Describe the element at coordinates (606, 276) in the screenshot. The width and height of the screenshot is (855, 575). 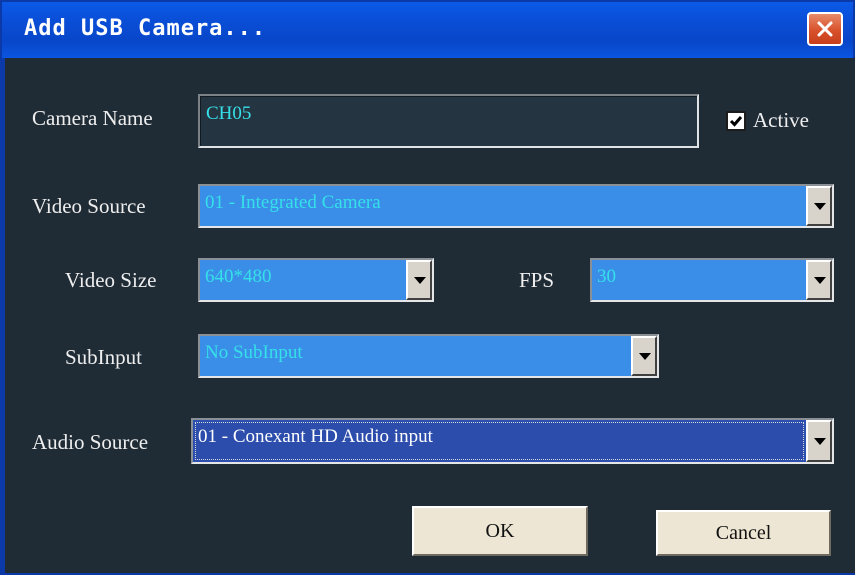
I see `fps-value: 30` at that location.